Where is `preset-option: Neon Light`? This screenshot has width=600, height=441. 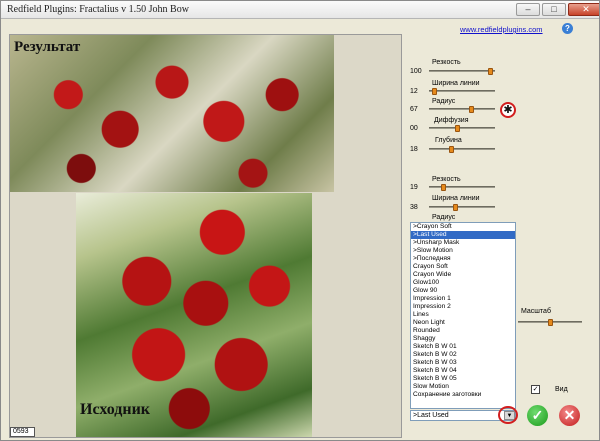 preset-option: Neon Light is located at coordinates (463, 323).